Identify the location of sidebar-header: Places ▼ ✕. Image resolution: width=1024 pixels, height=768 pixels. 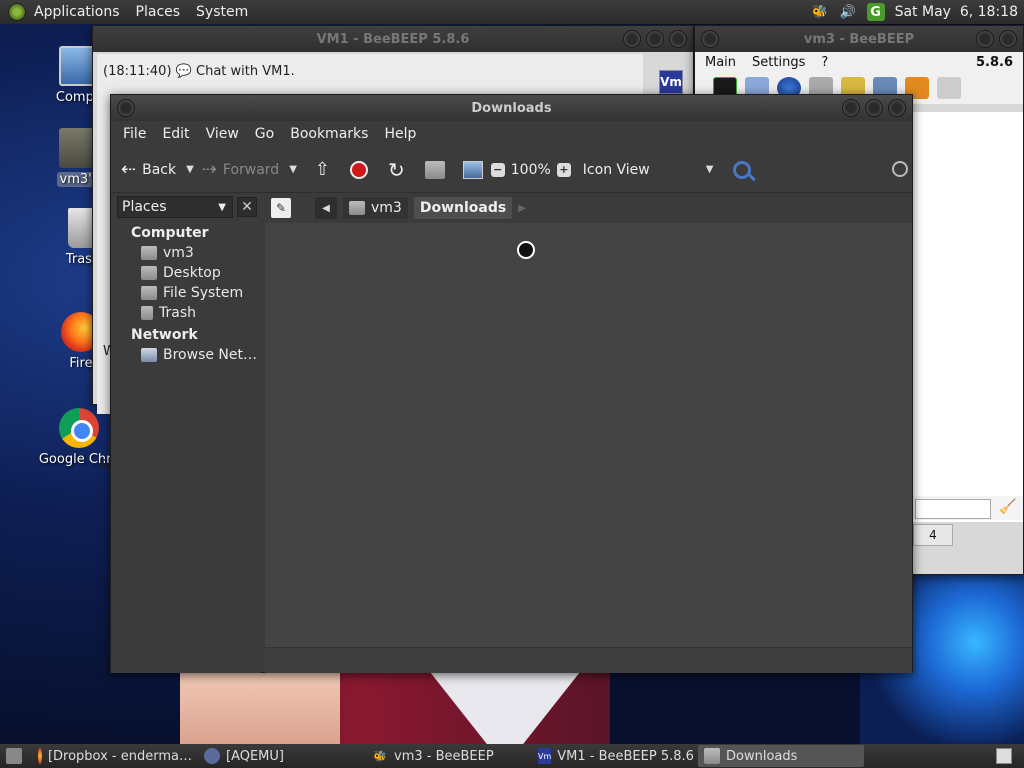
(186, 207).